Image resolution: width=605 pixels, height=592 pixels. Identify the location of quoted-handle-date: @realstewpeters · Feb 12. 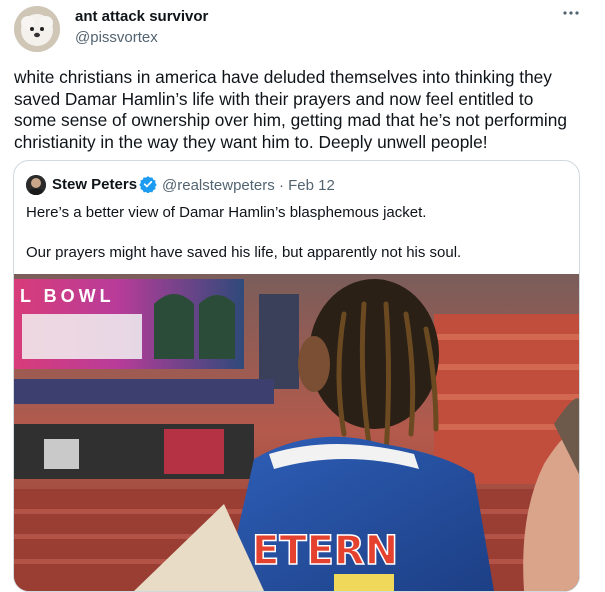
(248, 185).